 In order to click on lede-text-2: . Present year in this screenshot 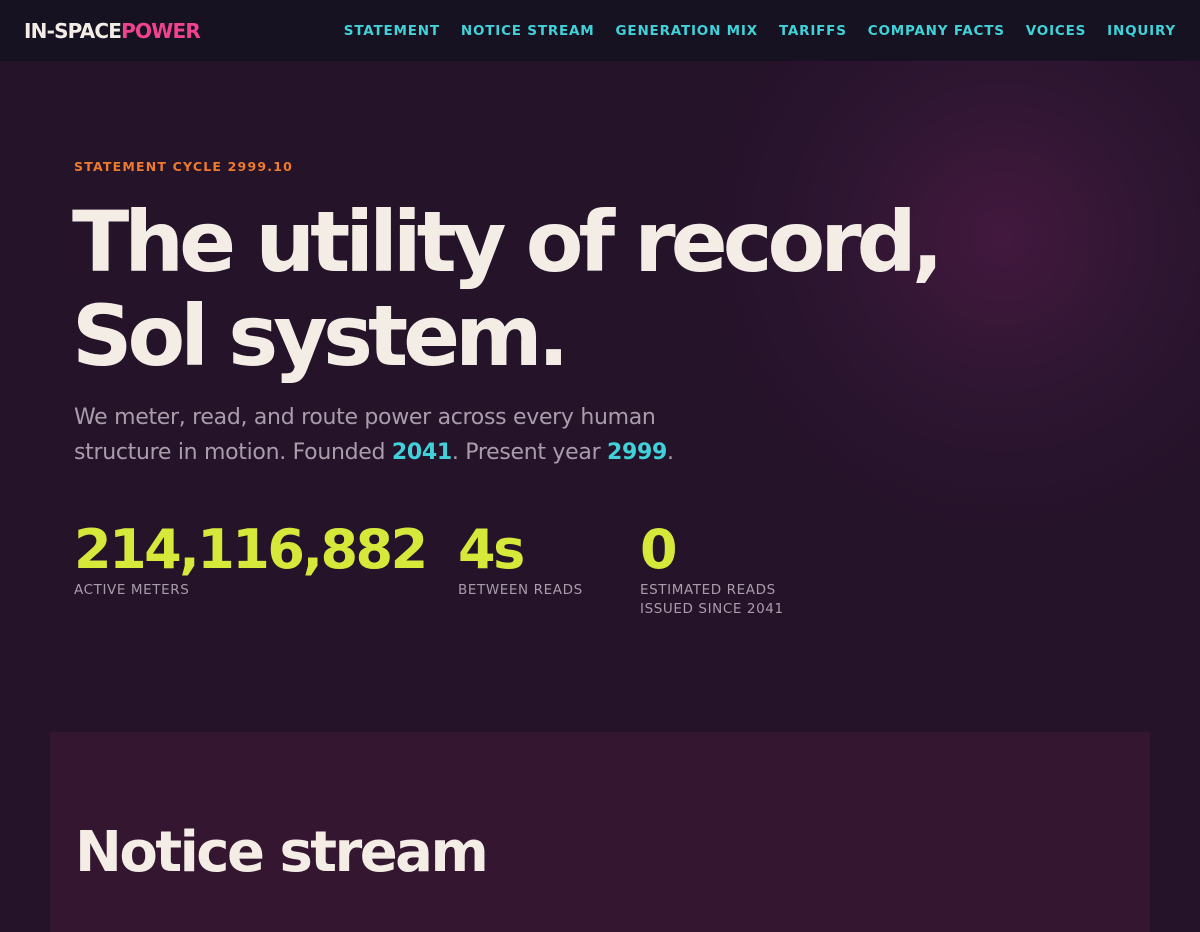, I will do `click(529, 452)`.